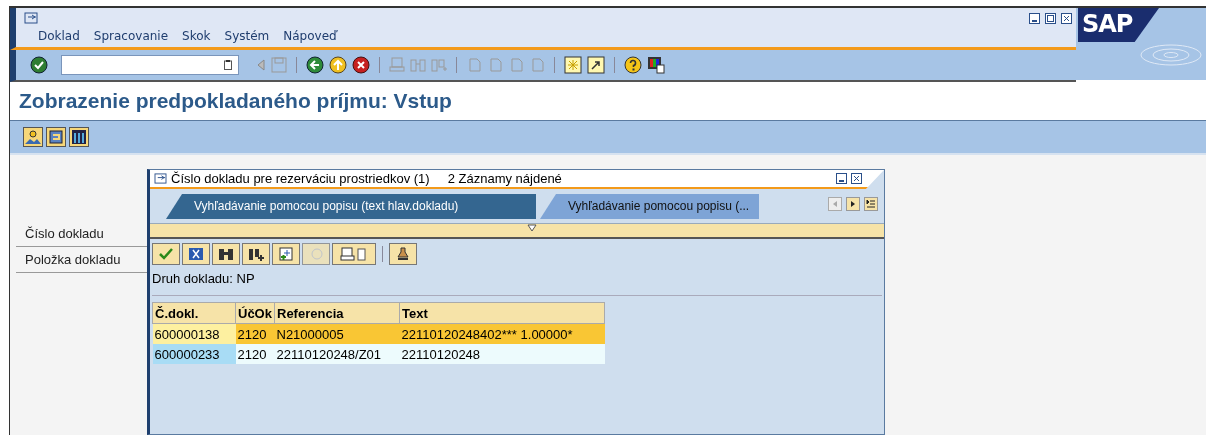 This screenshot has height=435, width=1206. Describe the element at coordinates (316, 254) in the screenshot. I see `circle-icon` at that location.